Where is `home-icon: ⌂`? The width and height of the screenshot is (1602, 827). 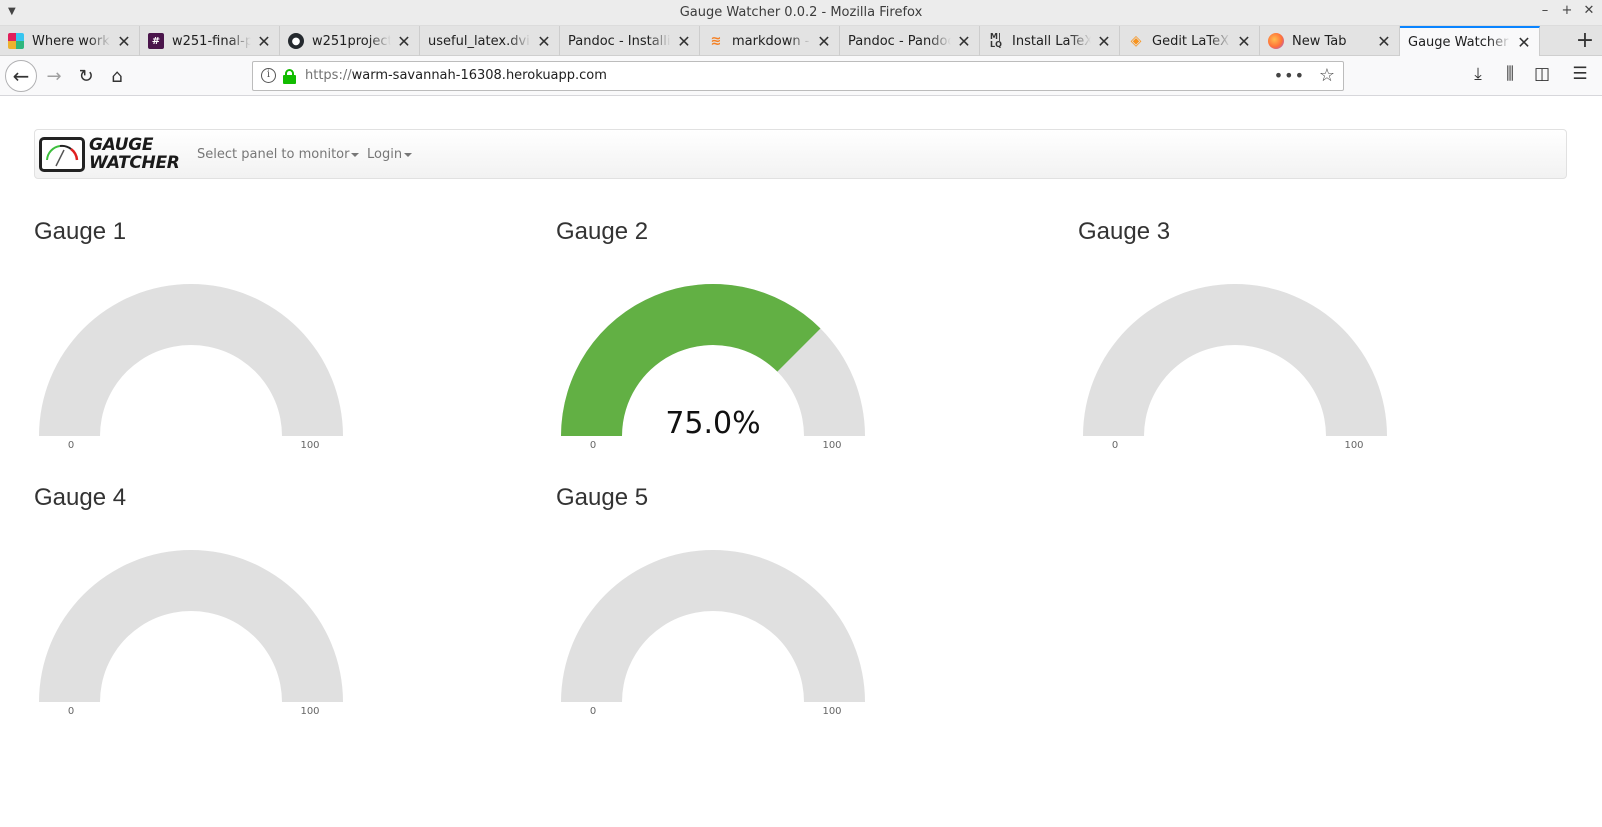
home-icon: ⌂ is located at coordinates (117, 76).